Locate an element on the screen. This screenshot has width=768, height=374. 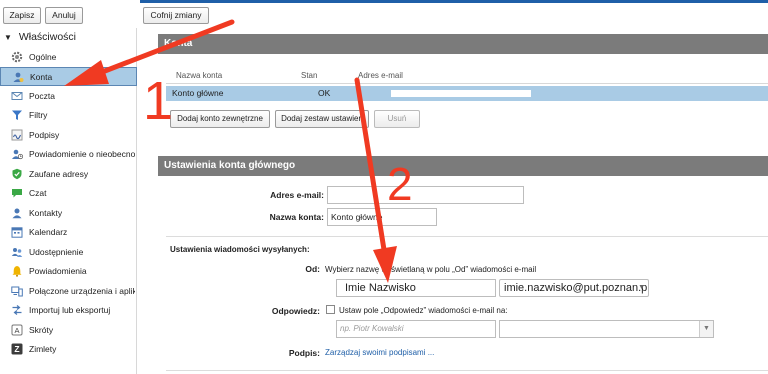
sidebar-item-label: Powiadomienie o nieobecności is located at coordinates (82, 154).